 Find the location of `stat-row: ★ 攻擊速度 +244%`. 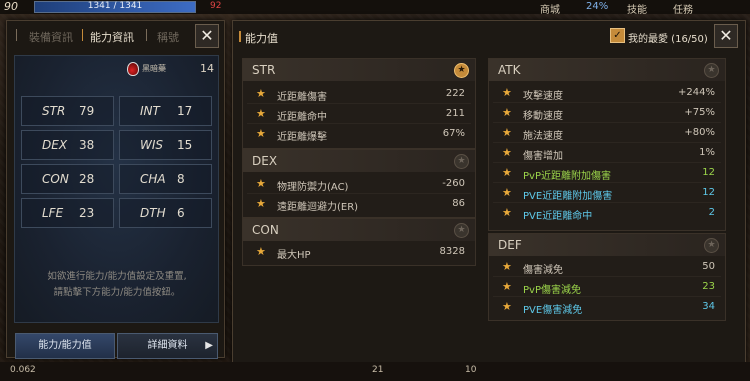

stat-row: ★ 攻擊速度 +244% is located at coordinates (607, 93).